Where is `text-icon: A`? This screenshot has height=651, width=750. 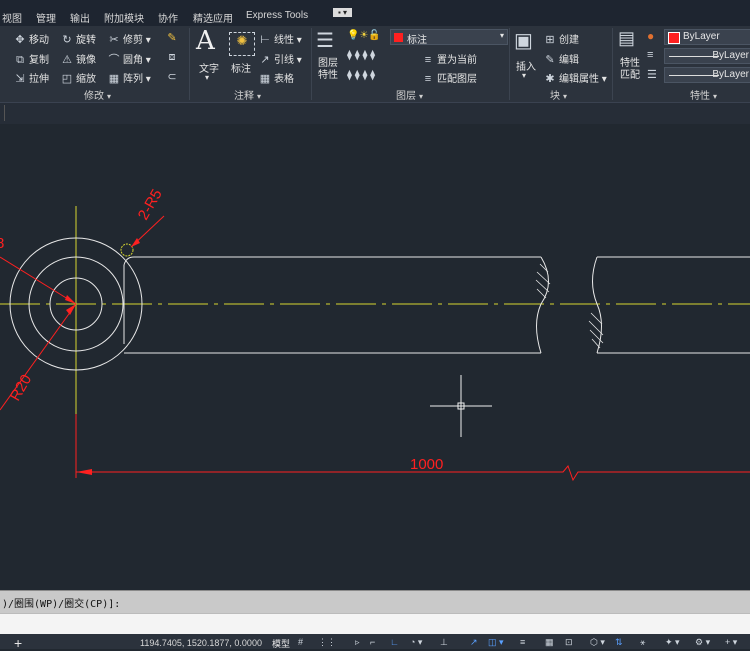 text-icon: A is located at coordinates (205, 41).